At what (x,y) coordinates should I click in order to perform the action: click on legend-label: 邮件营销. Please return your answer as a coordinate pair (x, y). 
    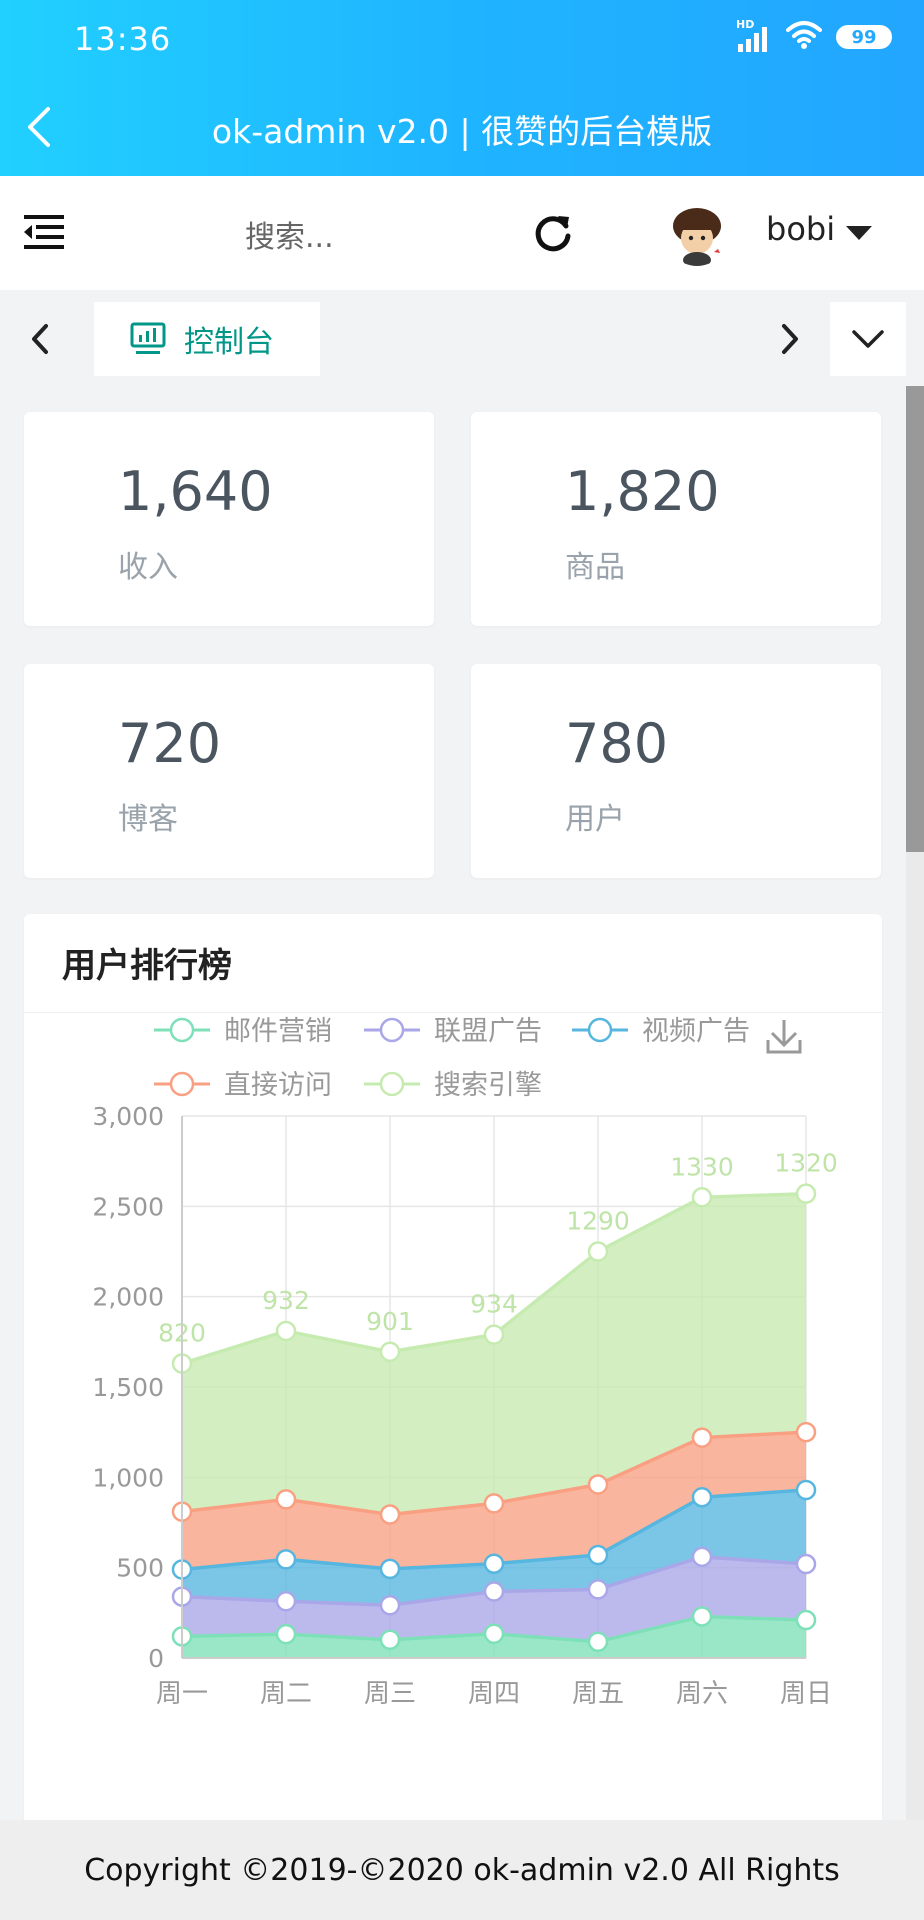
    Looking at the image, I should click on (278, 1031).